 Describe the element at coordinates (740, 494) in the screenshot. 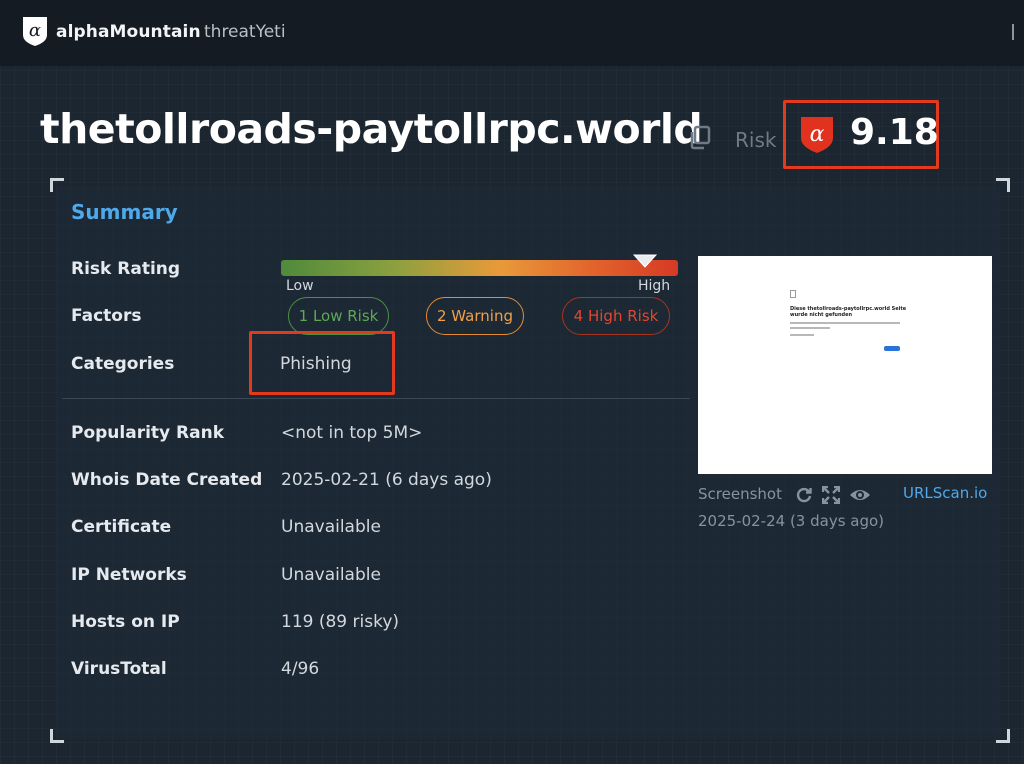

I see `screenshot-label: Screenshot` at that location.